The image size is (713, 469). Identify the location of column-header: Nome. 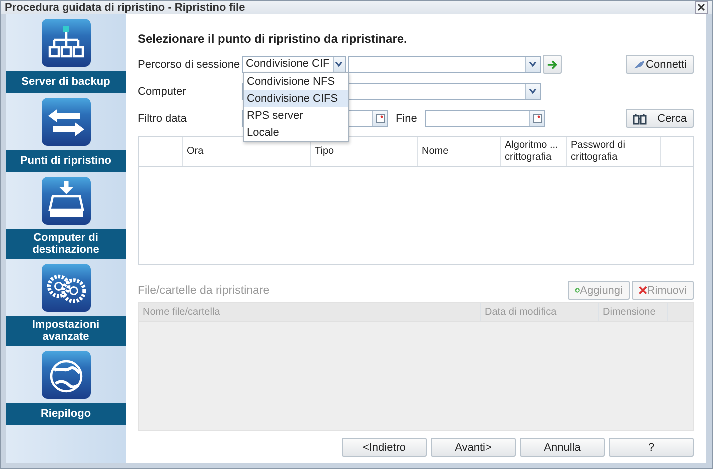
(459, 151).